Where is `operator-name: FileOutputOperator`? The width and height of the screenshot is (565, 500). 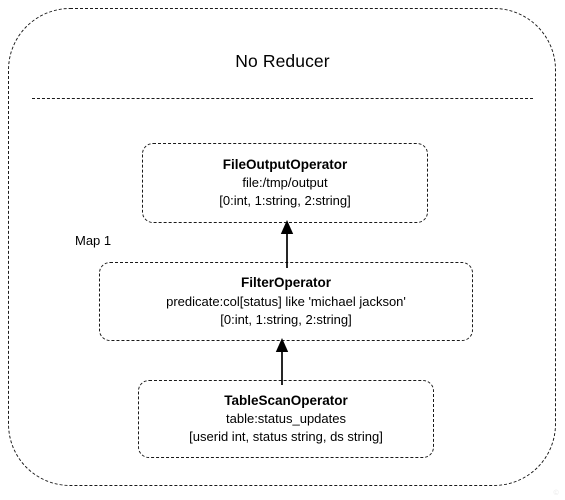
operator-name: FileOutputOperator is located at coordinates (285, 164).